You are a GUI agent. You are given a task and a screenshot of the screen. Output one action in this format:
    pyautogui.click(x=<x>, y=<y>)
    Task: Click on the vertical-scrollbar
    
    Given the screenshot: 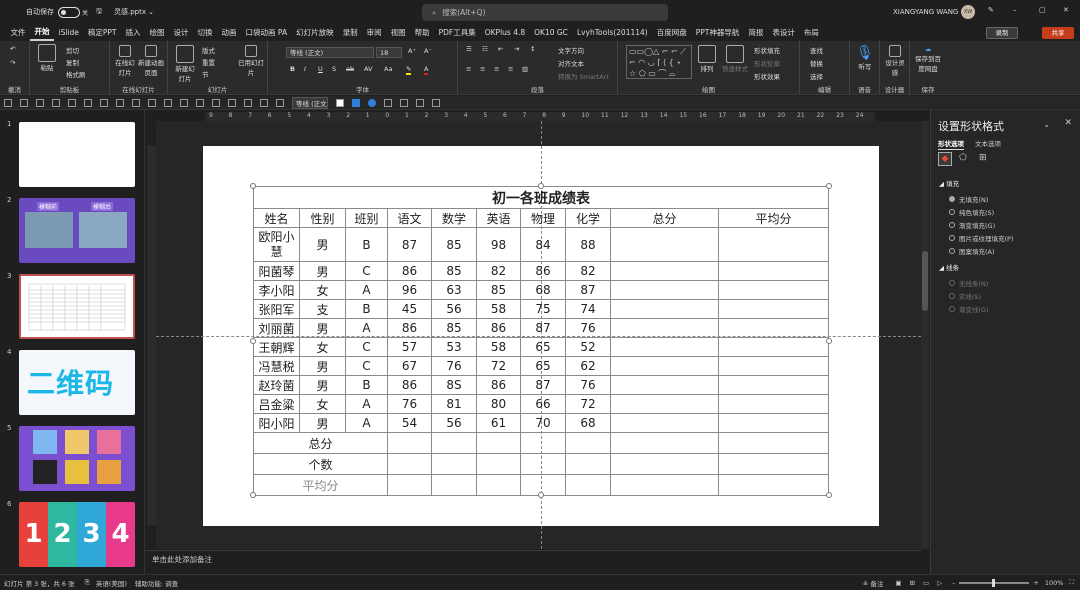 What is the action you would take?
    pyautogui.click(x=925, y=335)
    